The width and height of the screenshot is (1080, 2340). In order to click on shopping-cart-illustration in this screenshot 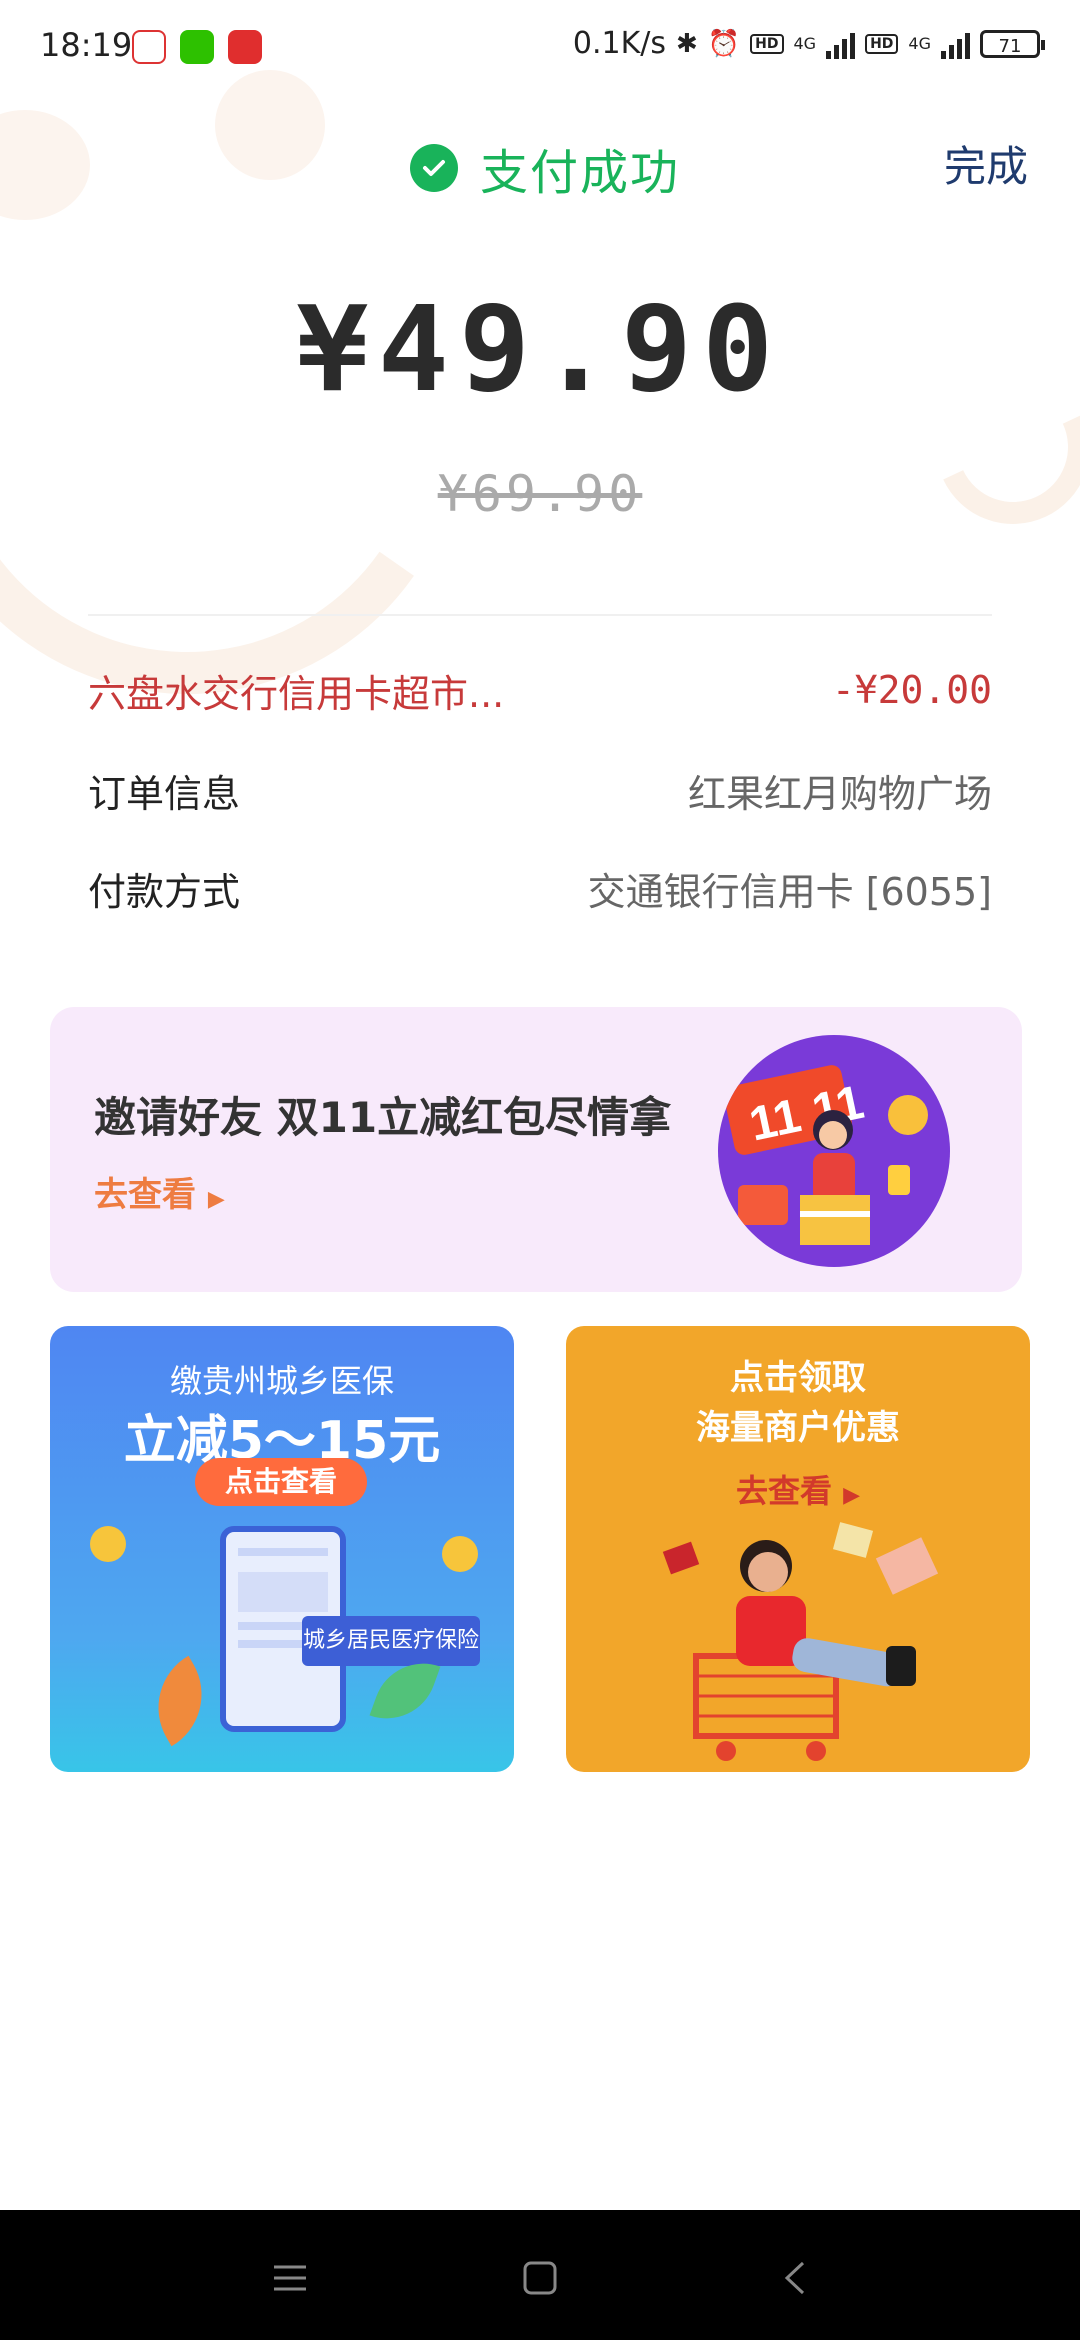, I will do `click(800, 1641)`.